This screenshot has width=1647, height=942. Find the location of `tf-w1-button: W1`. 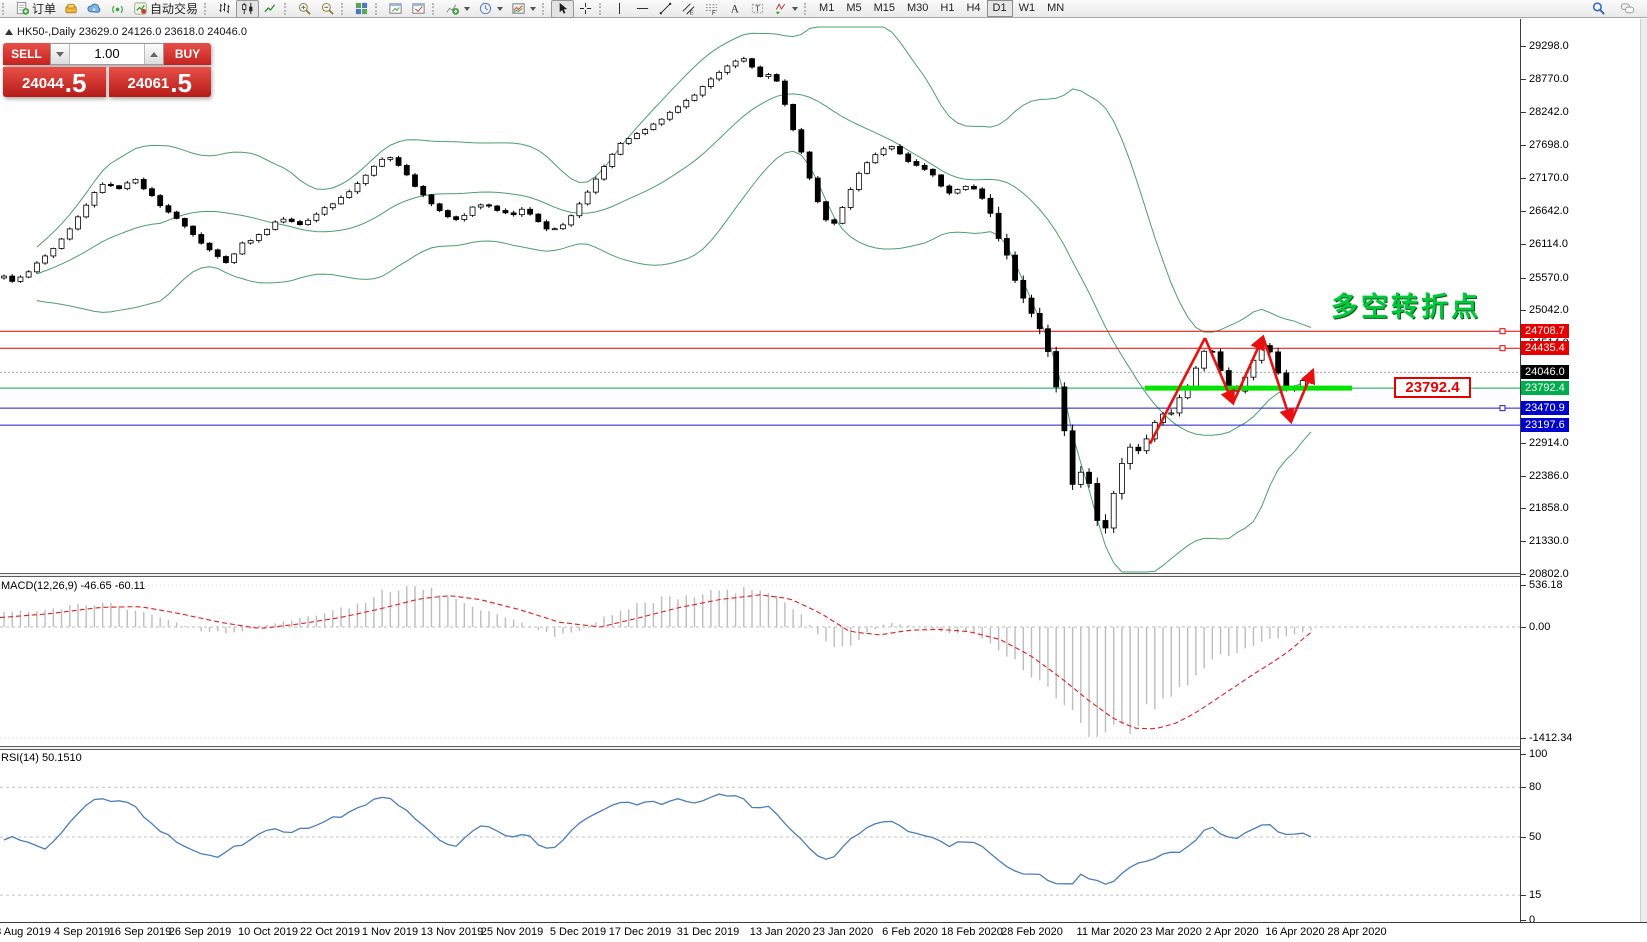

tf-w1-button: W1 is located at coordinates (1027, 8).